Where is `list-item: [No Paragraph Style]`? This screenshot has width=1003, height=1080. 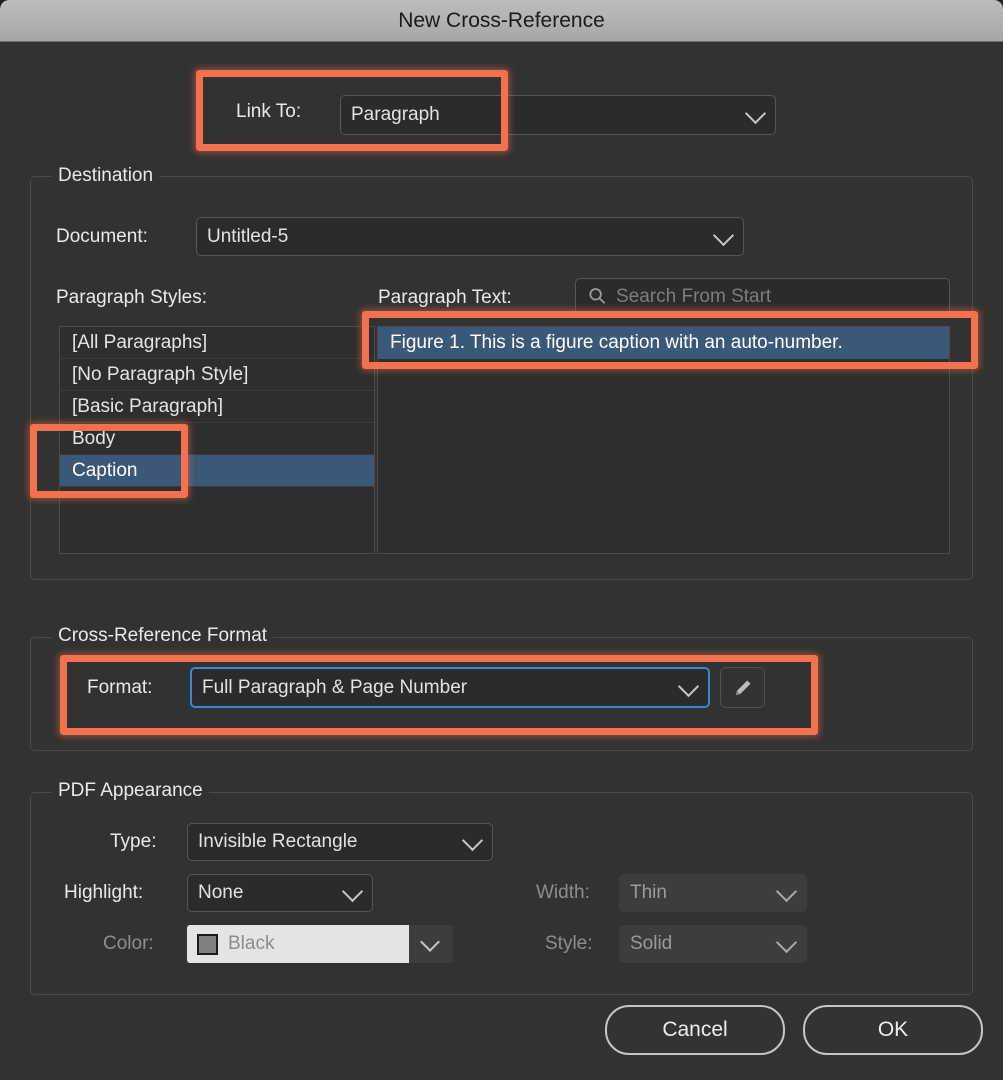 list-item: [No Paragraph Style] is located at coordinates (217, 375).